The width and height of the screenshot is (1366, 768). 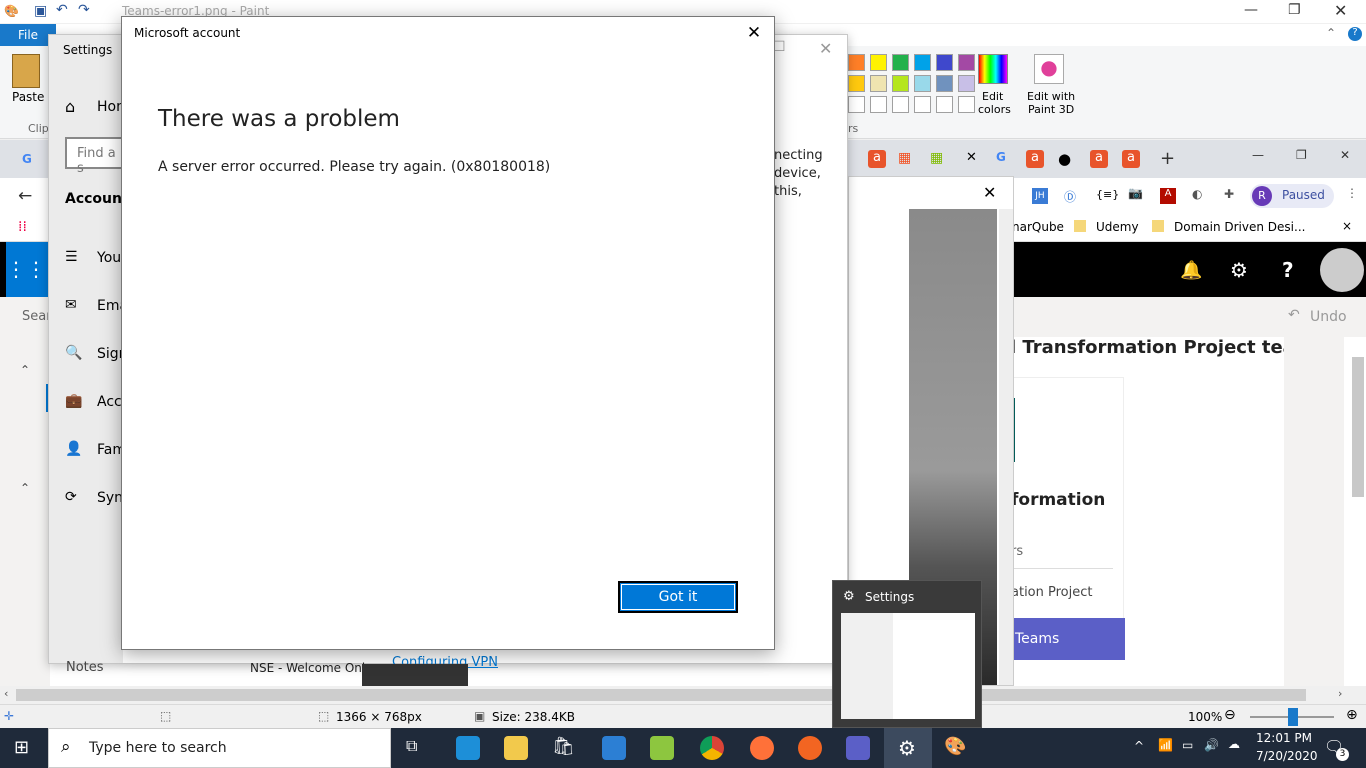 What do you see at coordinates (662, 748) in the screenshot?
I see `notepad-plus-icon` at bounding box center [662, 748].